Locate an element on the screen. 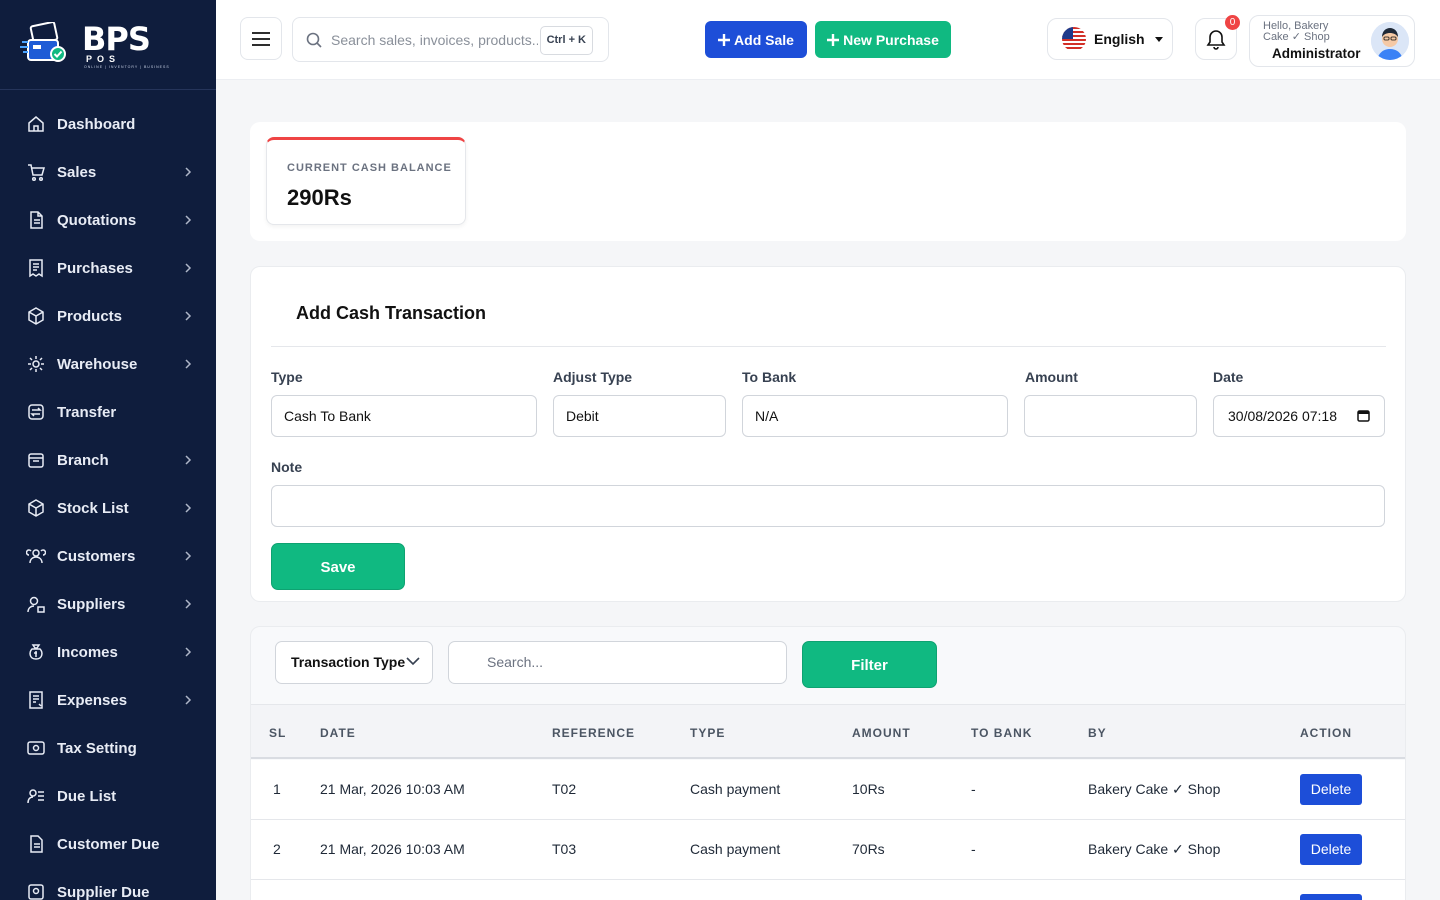 This screenshot has height=900, width=1440. filter-button: Filter is located at coordinates (869, 664).